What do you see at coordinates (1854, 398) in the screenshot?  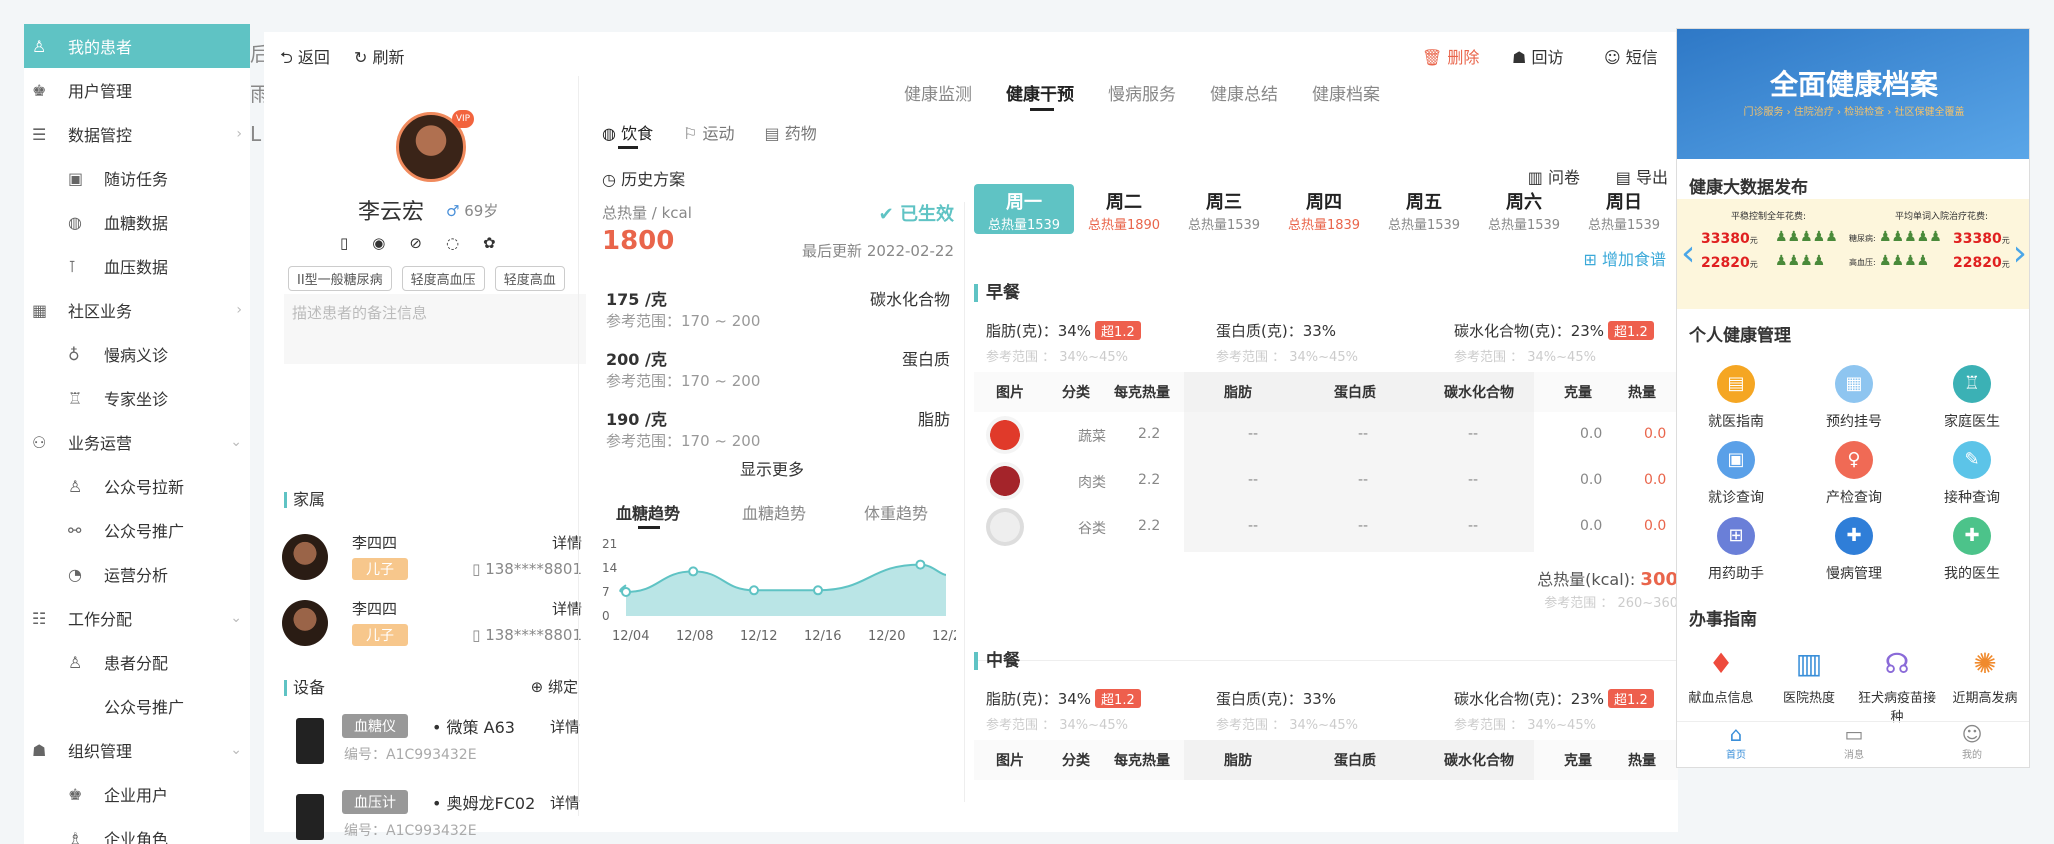 I see `service-item: ▦ 预约挂号` at bounding box center [1854, 398].